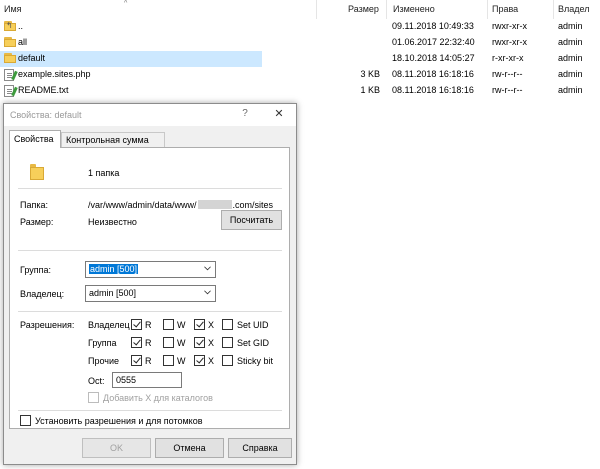  I want to click on folder-path-end: .com/sites, so click(253, 205).